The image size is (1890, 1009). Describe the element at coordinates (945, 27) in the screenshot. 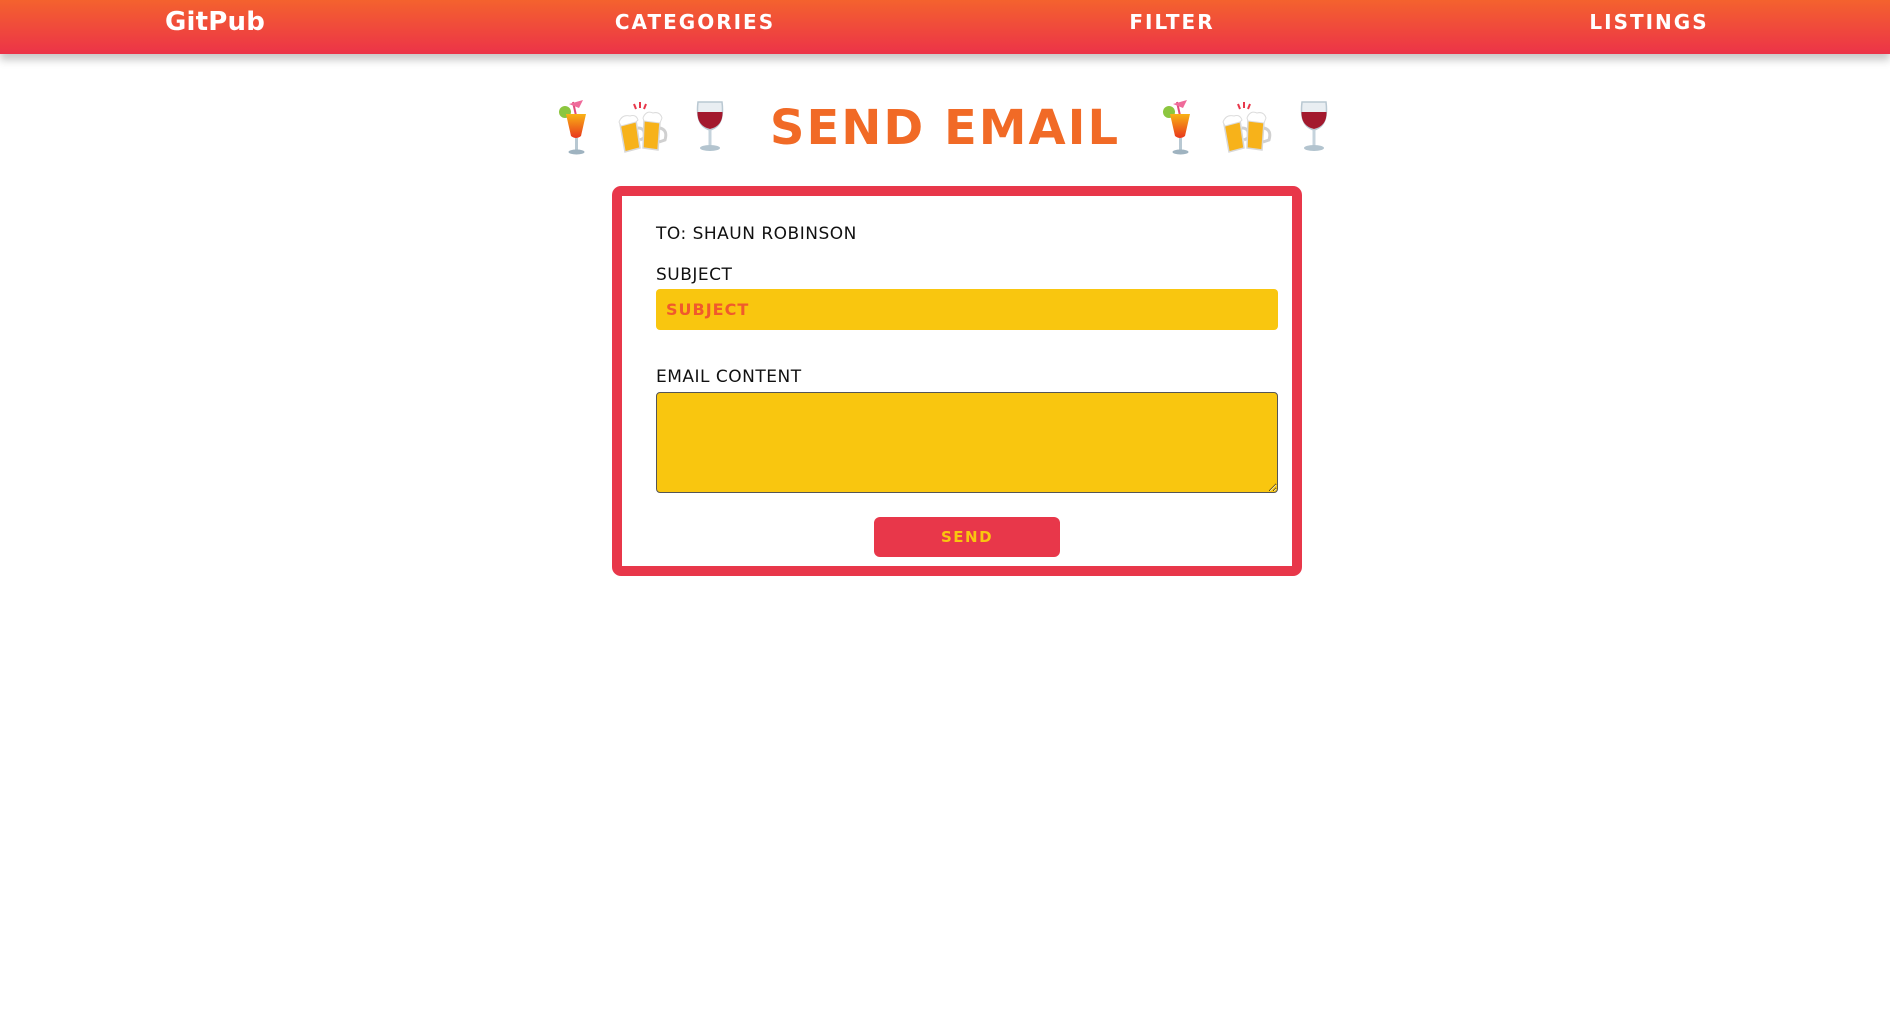

I see `top-navbar: GitPub CATEGORIES FILTER LISTINGS` at that location.